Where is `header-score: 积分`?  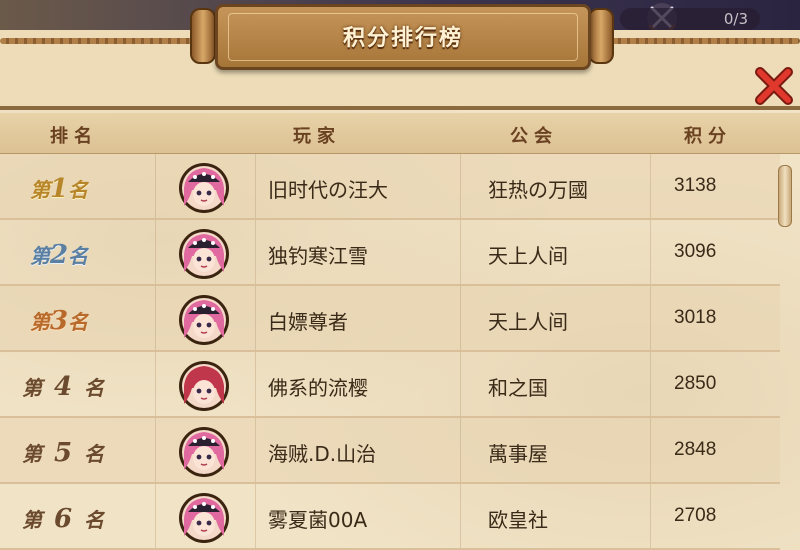 header-score: 积分 is located at coordinates (708, 136).